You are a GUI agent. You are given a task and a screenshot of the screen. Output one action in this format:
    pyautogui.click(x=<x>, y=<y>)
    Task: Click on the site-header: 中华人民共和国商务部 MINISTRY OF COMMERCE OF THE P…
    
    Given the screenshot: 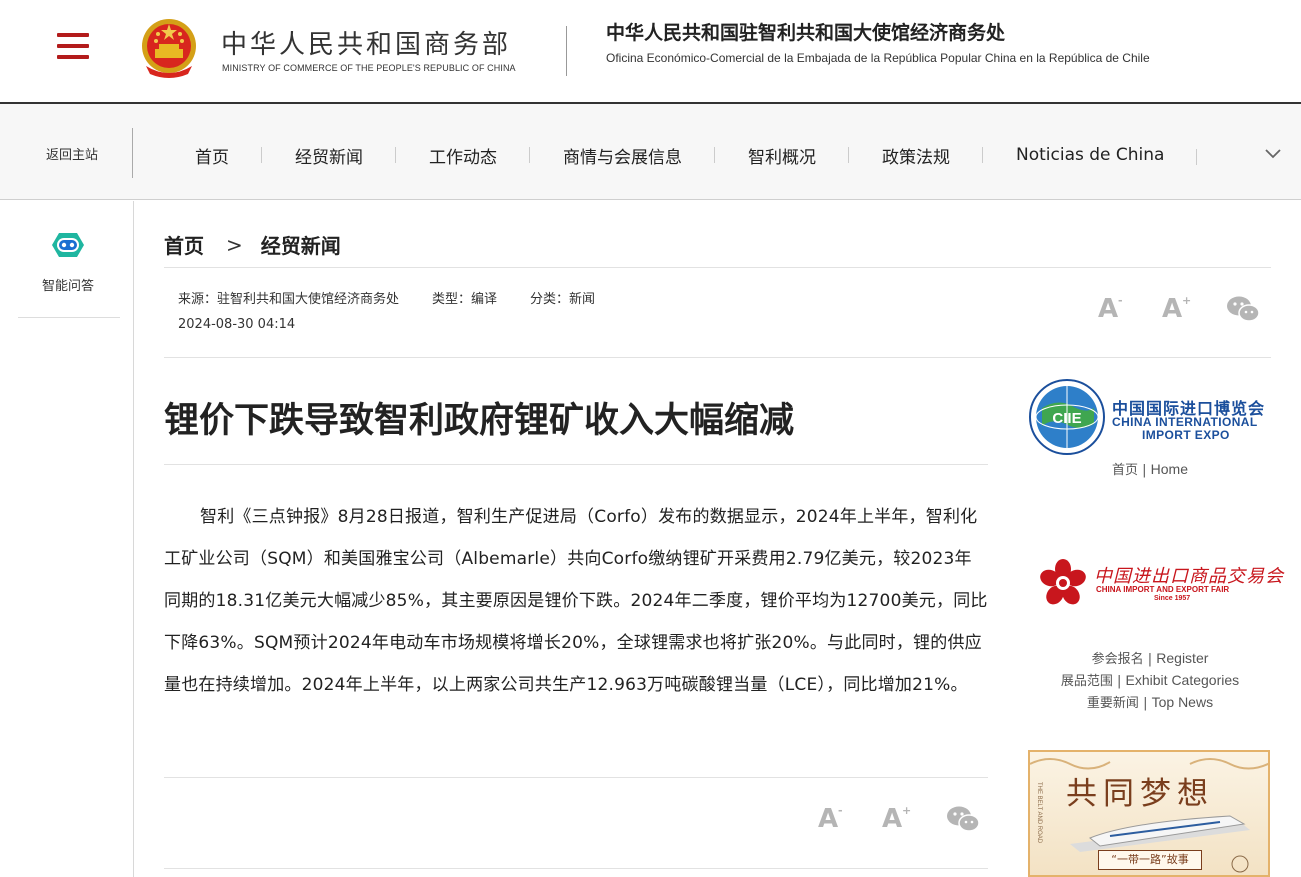 What is the action you would take?
    pyautogui.click(x=650, y=52)
    